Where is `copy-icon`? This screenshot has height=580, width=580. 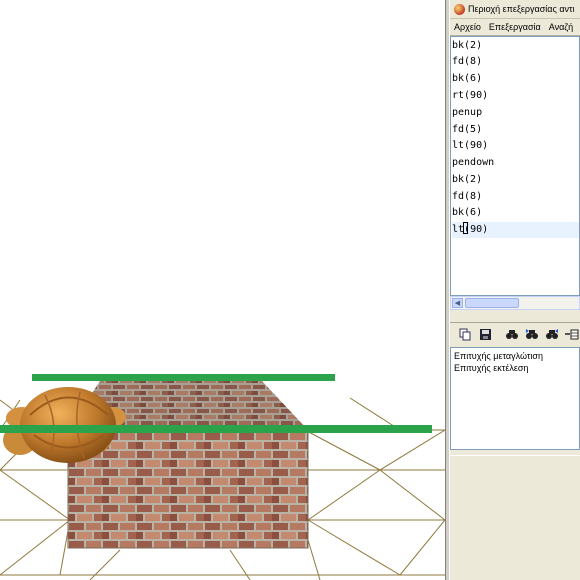 copy-icon is located at coordinates (465, 335).